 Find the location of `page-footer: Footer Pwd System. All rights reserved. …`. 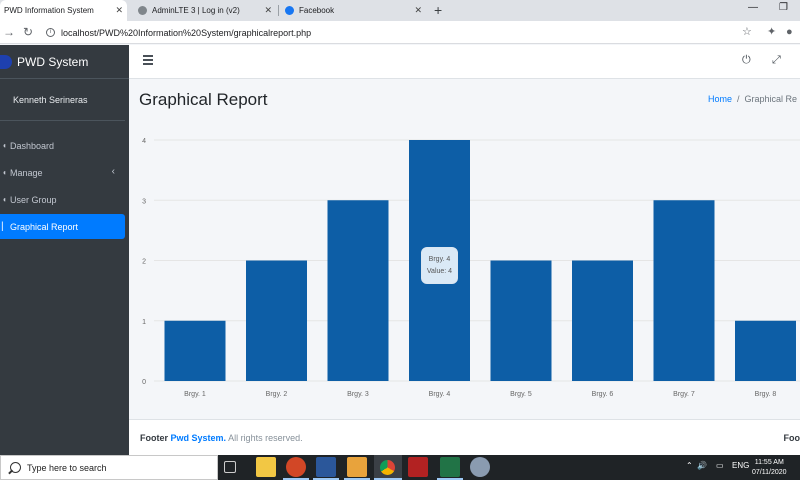

page-footer: Footer Pwd System. All rights reserved. … is located at coordinates (464, 437).